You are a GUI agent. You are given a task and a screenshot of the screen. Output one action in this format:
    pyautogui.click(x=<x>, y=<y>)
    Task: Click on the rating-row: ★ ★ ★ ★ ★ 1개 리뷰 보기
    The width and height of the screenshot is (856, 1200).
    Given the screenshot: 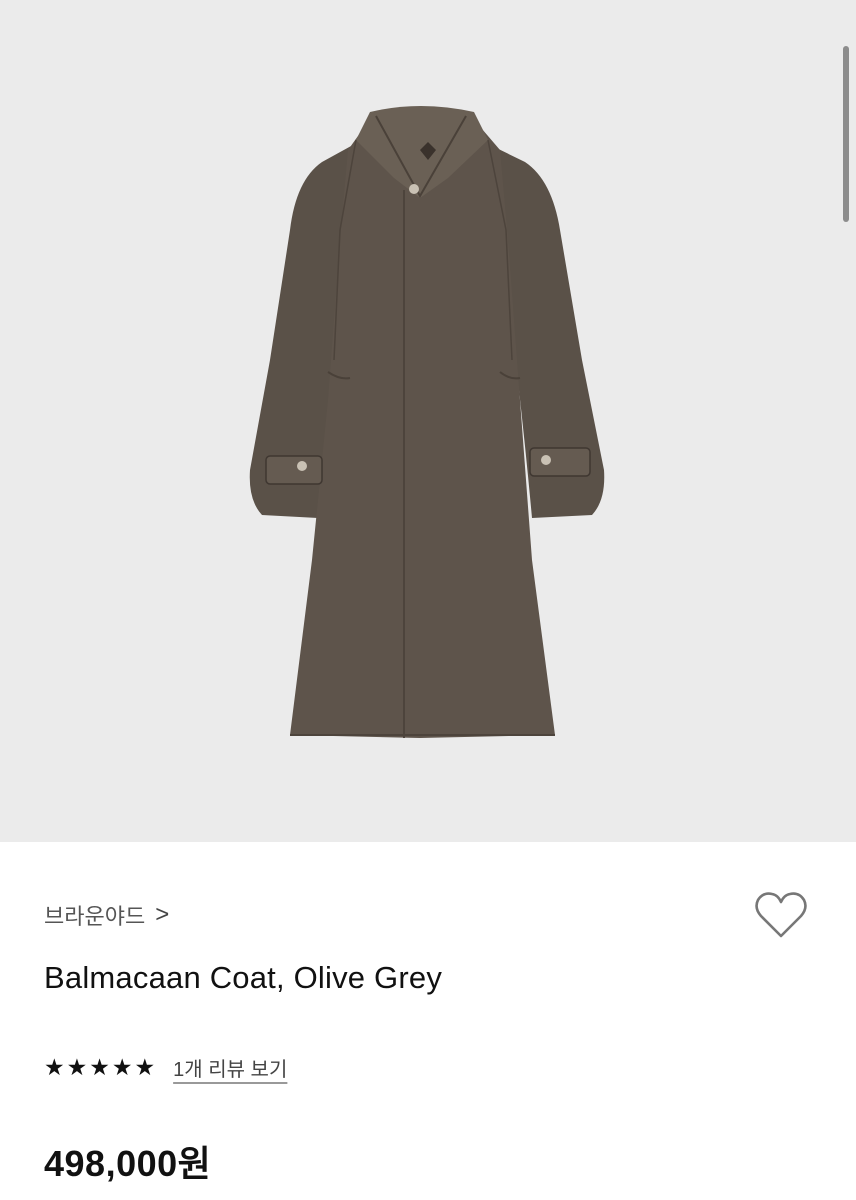 What is the action you would take?
    pyautogui.click(x=165, y=1067)
    